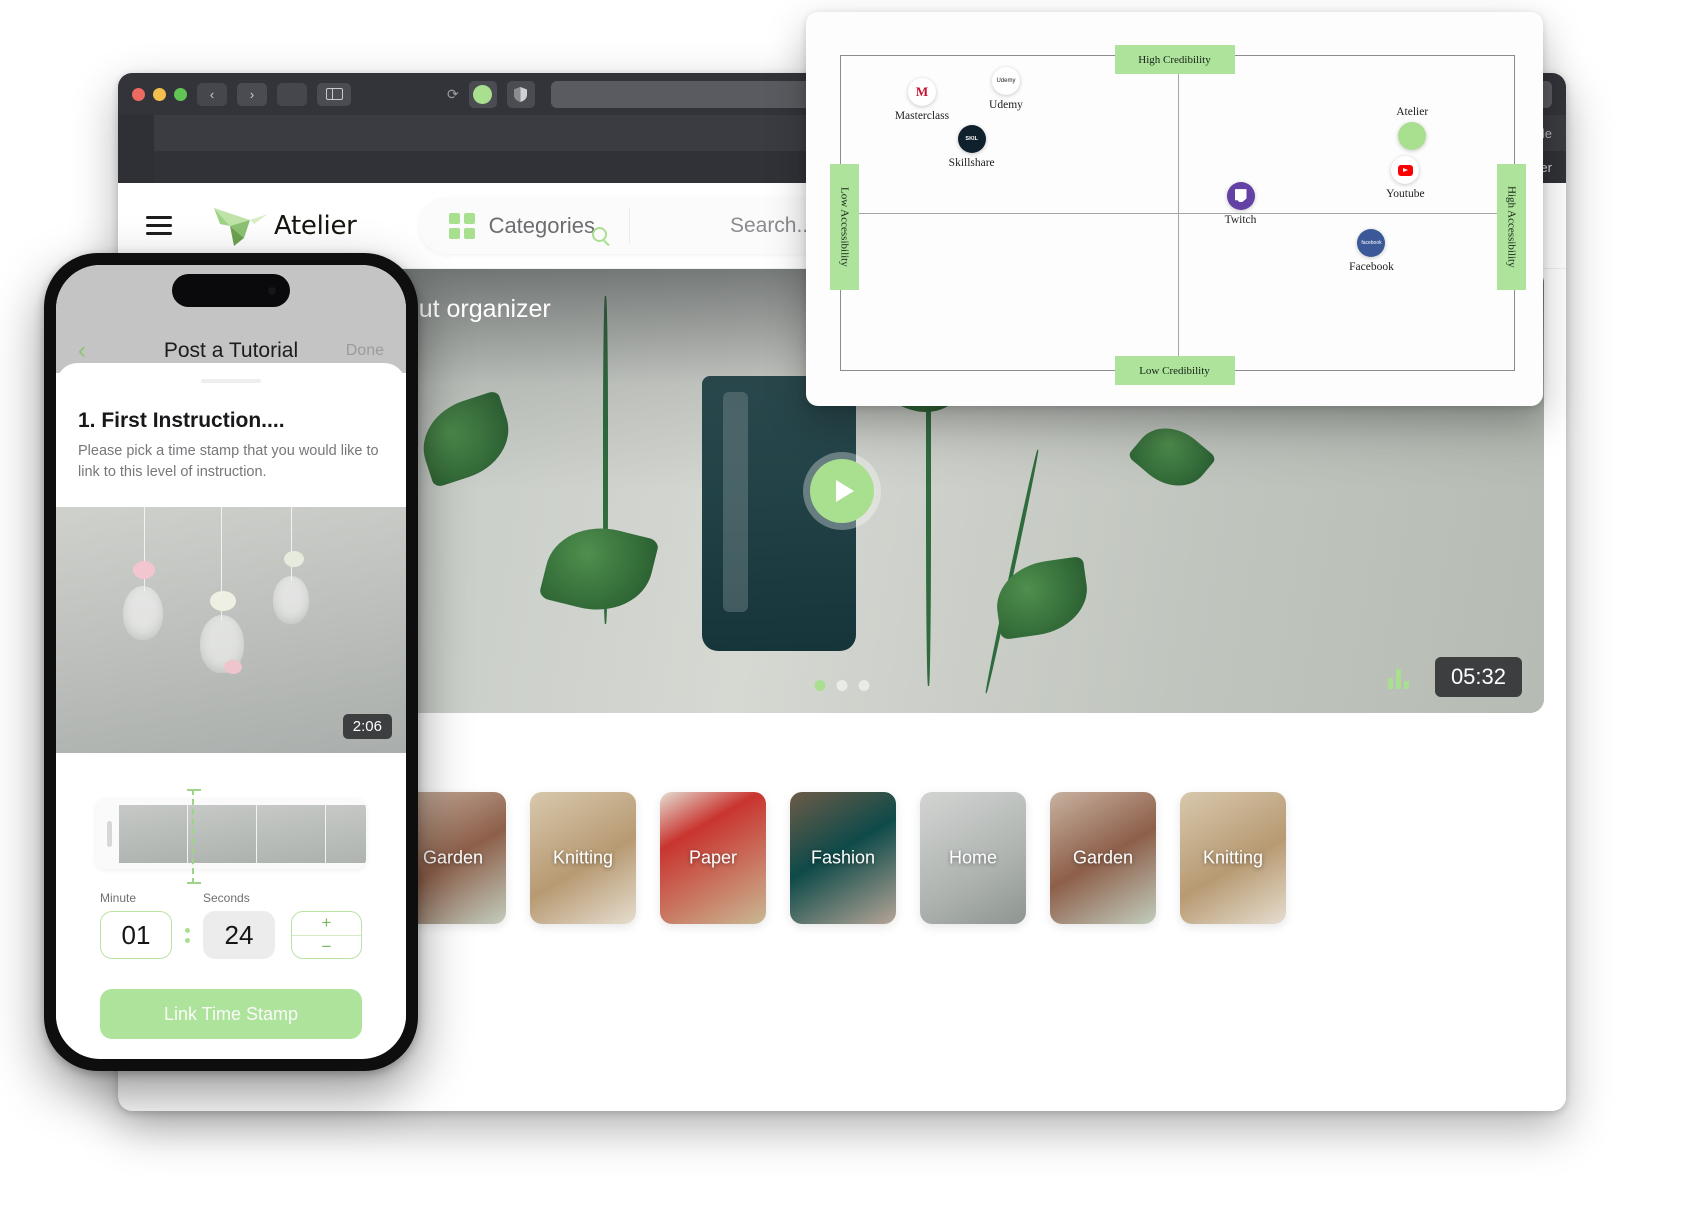 This screenshot has height=1220, width=1707. I want to click on link-time-stamp-button: Link Time Stamp, so click(231, 1014).